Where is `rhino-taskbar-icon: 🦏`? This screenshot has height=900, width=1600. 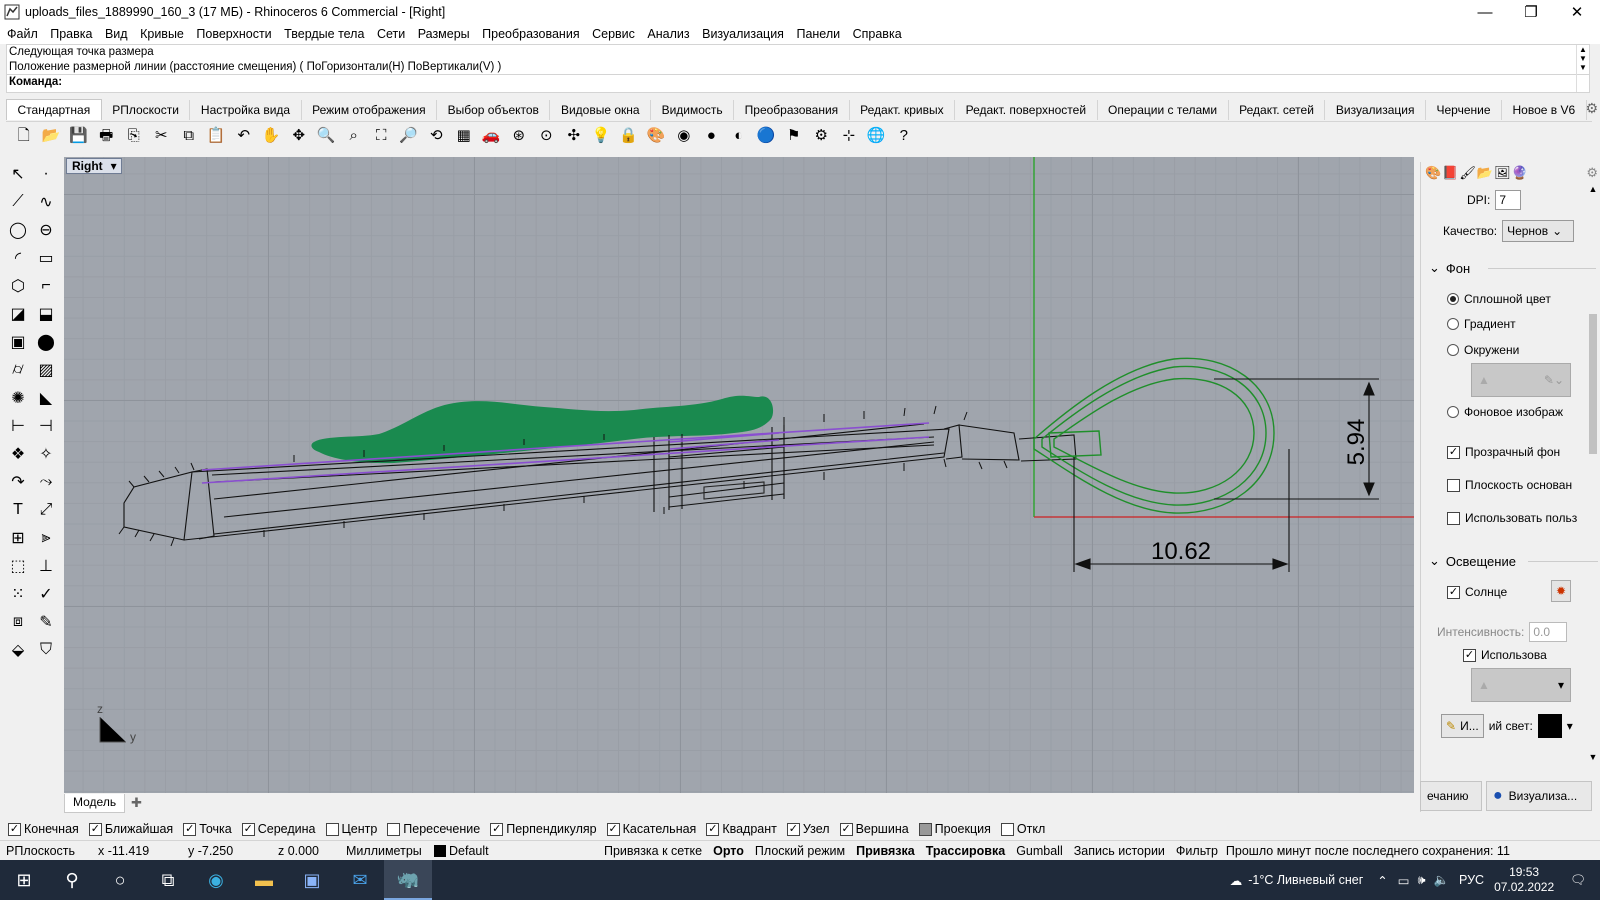 rhino-taskbar-icon: 🦏 is located at coordinates (408, 880).